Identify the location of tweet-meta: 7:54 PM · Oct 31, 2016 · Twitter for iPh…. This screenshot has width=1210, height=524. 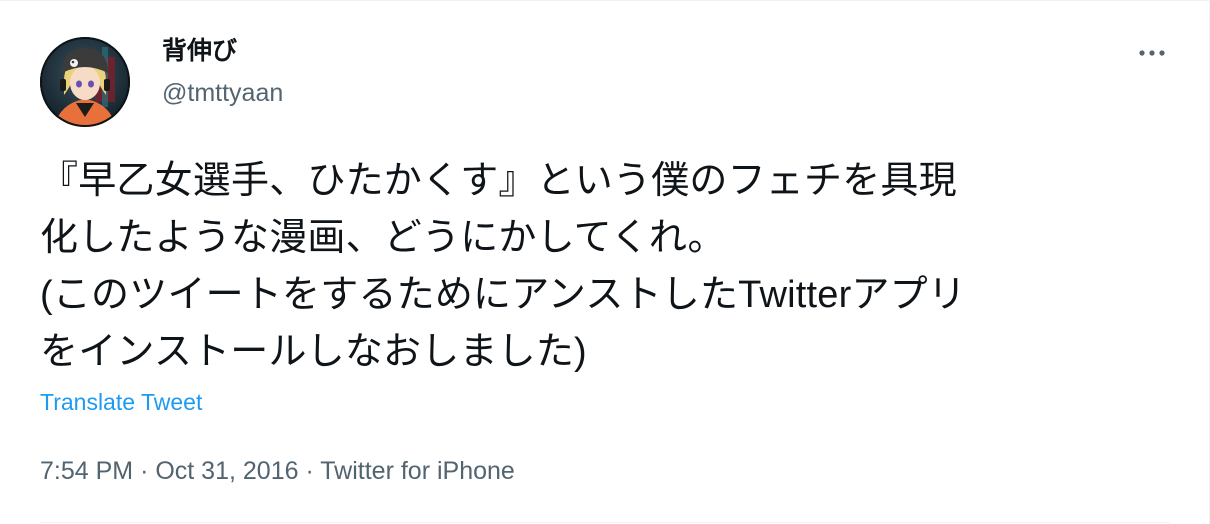
(277, 471).